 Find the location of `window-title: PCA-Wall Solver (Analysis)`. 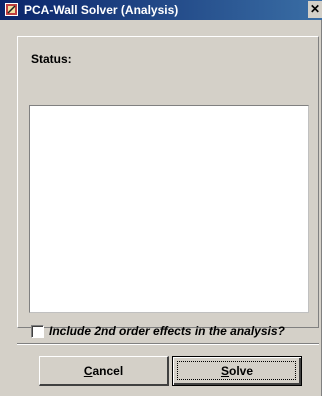

window-title: PCA-Wall Solver (Analysis) is located at coordinates (101, 10).